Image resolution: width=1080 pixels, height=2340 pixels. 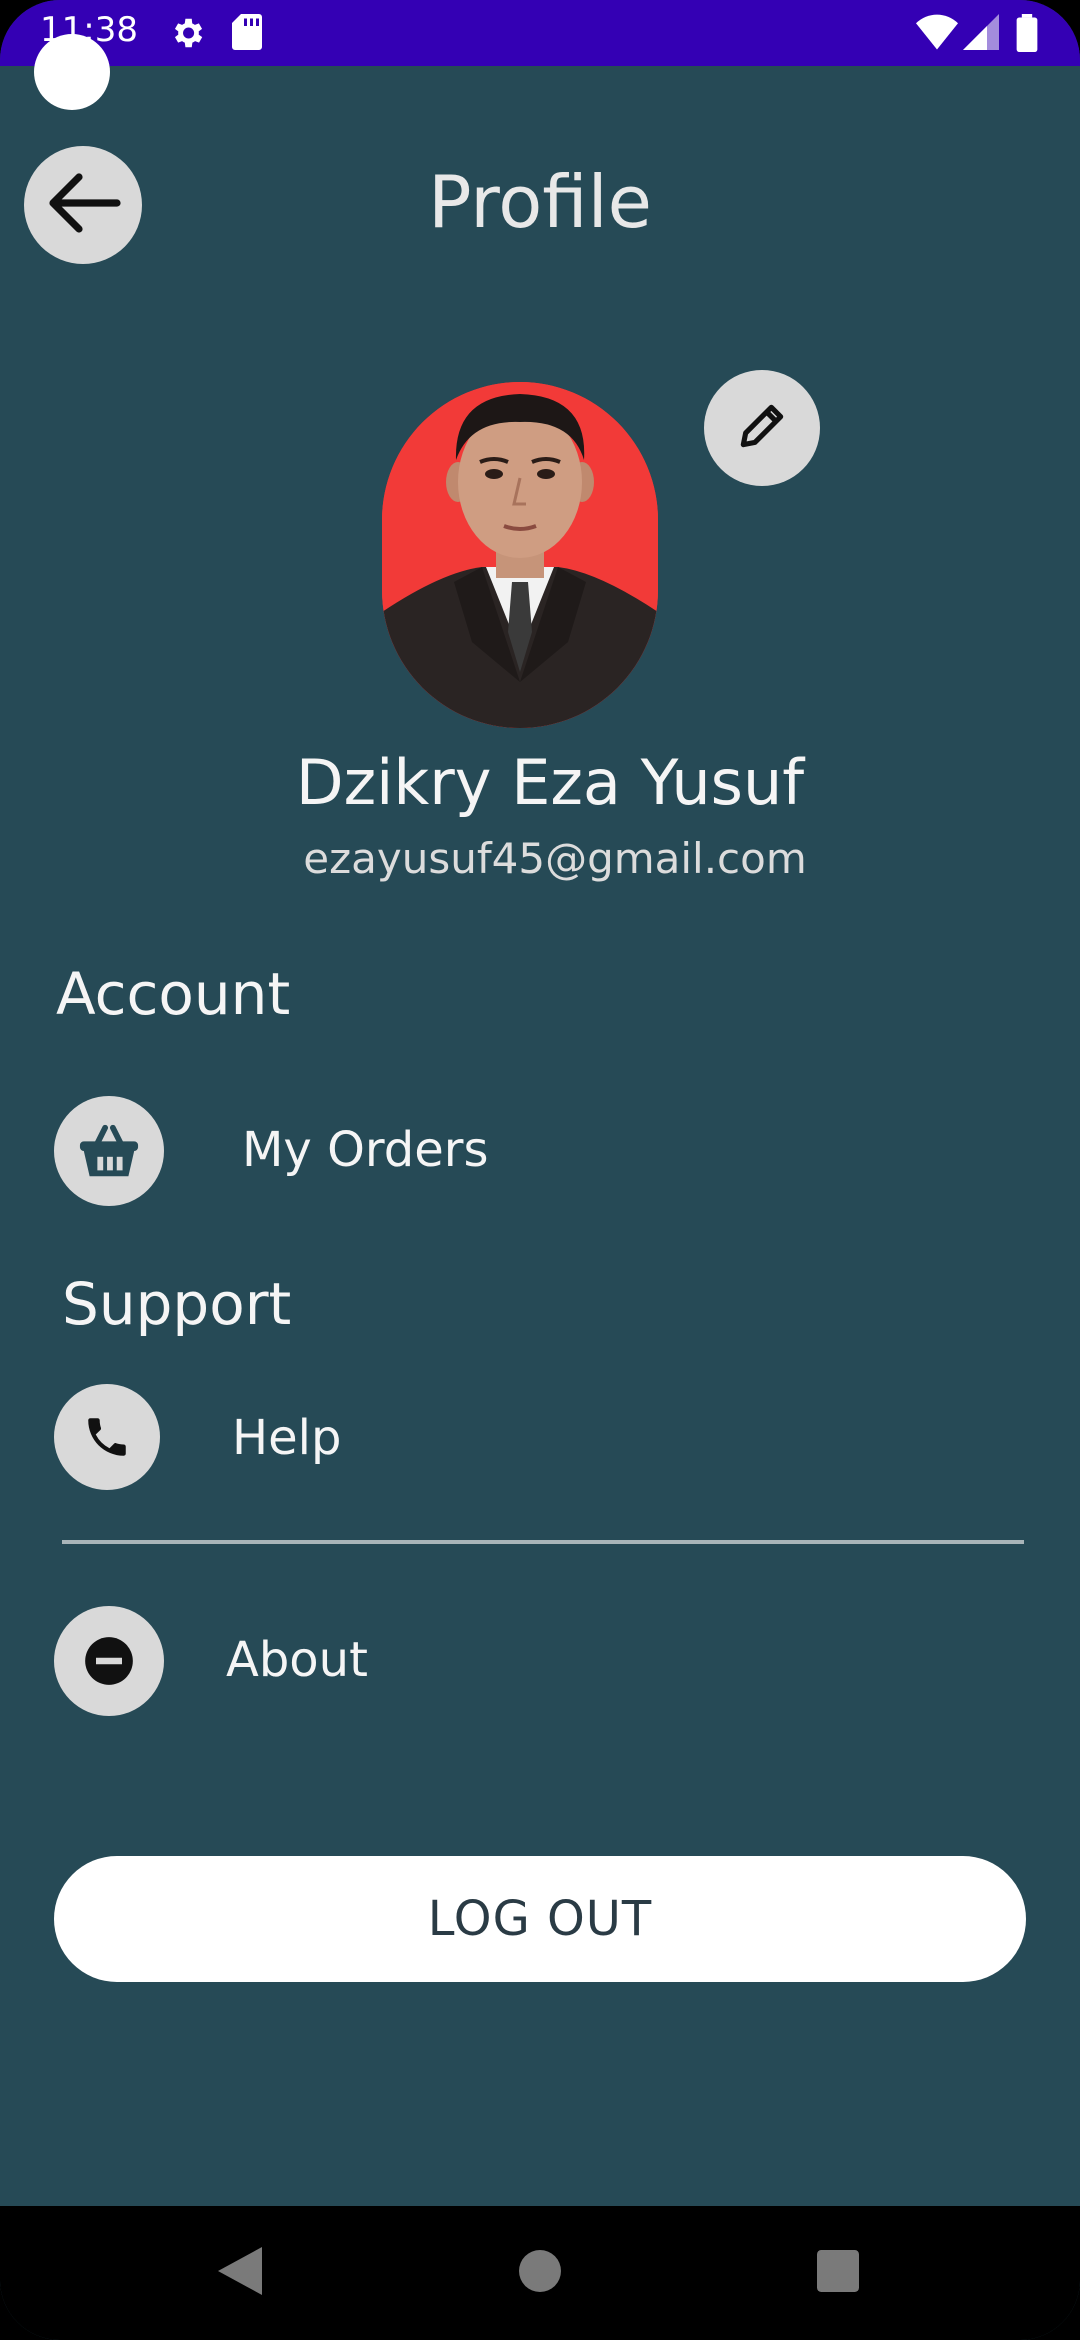 What do you see at coordinates (555, 858) in the screenshot?
I see `profile-email: ezayusuf45@gmail.com` at bounding box center [555, 858].